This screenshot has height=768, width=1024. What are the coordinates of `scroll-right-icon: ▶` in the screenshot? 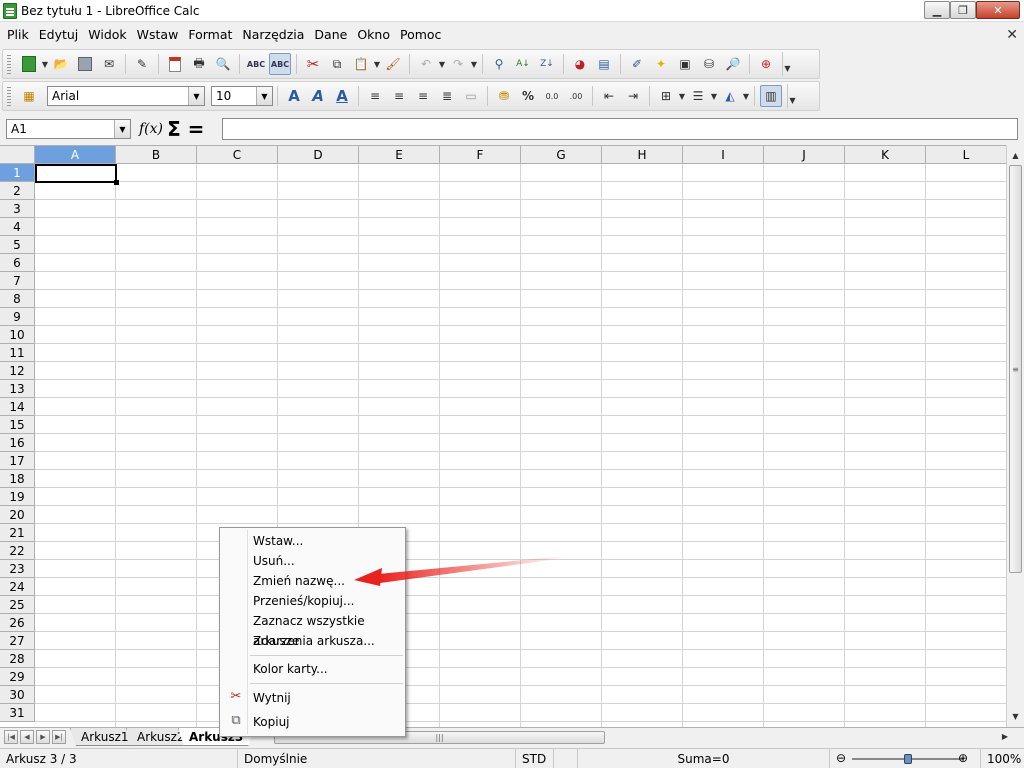 It's located at (1005, 736).